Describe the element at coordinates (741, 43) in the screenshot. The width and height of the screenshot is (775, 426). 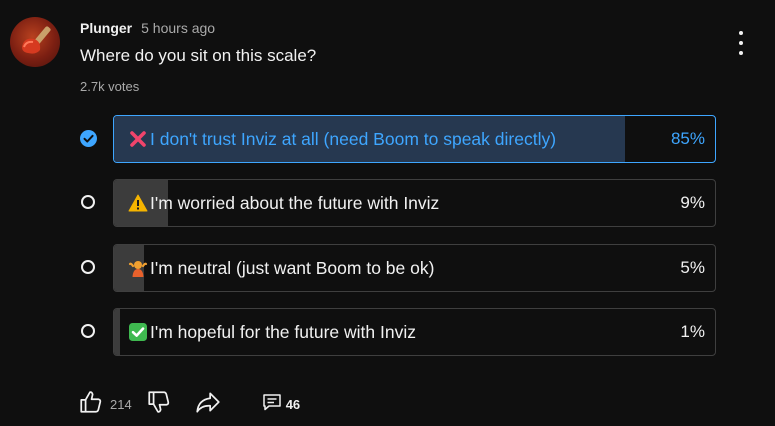
I see `more-options-icon` at that location.